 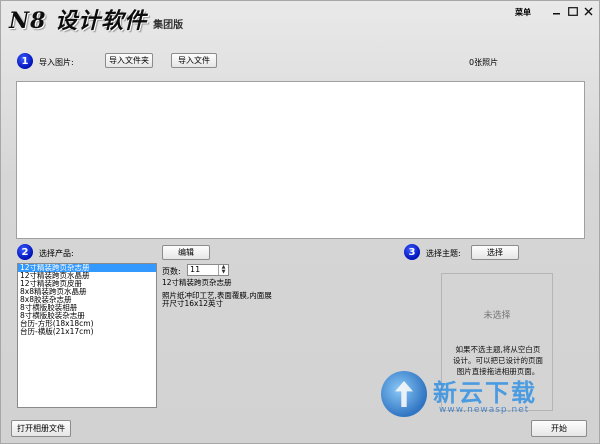 I want to click on edit-button: 编辑, so click(x=186, y=252).